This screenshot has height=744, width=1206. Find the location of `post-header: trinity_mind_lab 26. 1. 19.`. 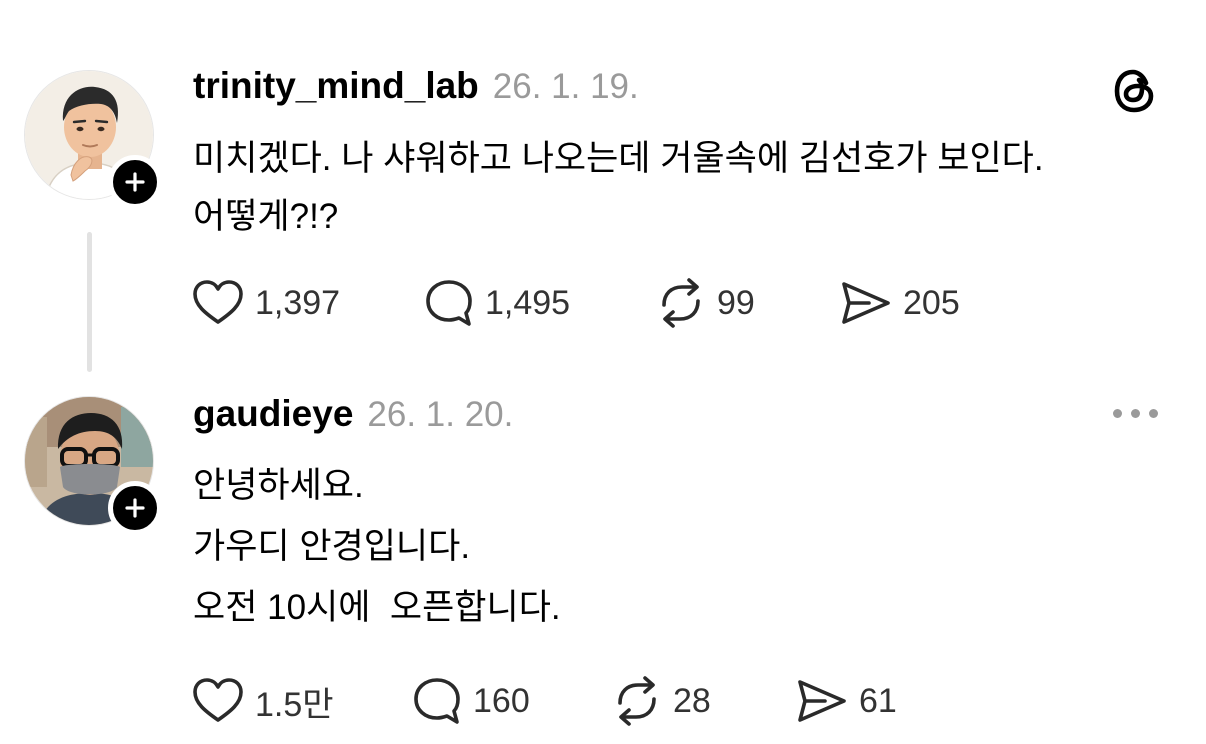

post-header: trinity_mind_lab 26. 1. 19. is located at coordinates (416, 88).